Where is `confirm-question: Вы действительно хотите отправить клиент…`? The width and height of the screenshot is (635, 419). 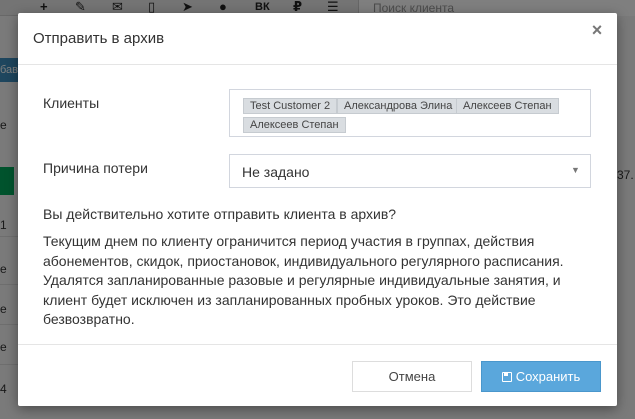
confirm-question: Вы действительно хотите отправить клиент… is located at coordinates (220, 214).